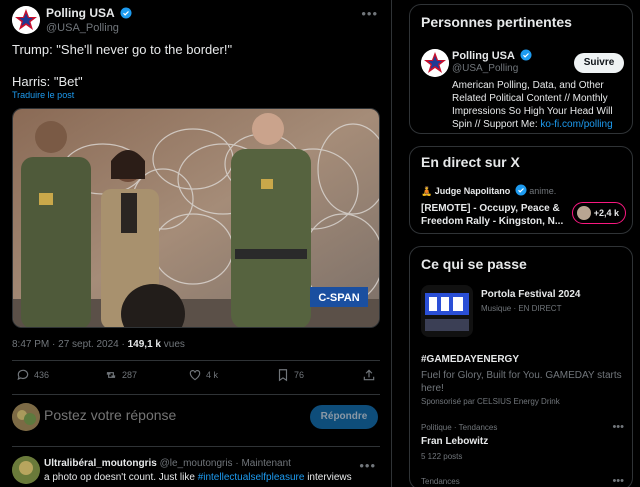  Describe the element at coordinates (23, 375) in the screenshot. I see `reply-icon` at that location.